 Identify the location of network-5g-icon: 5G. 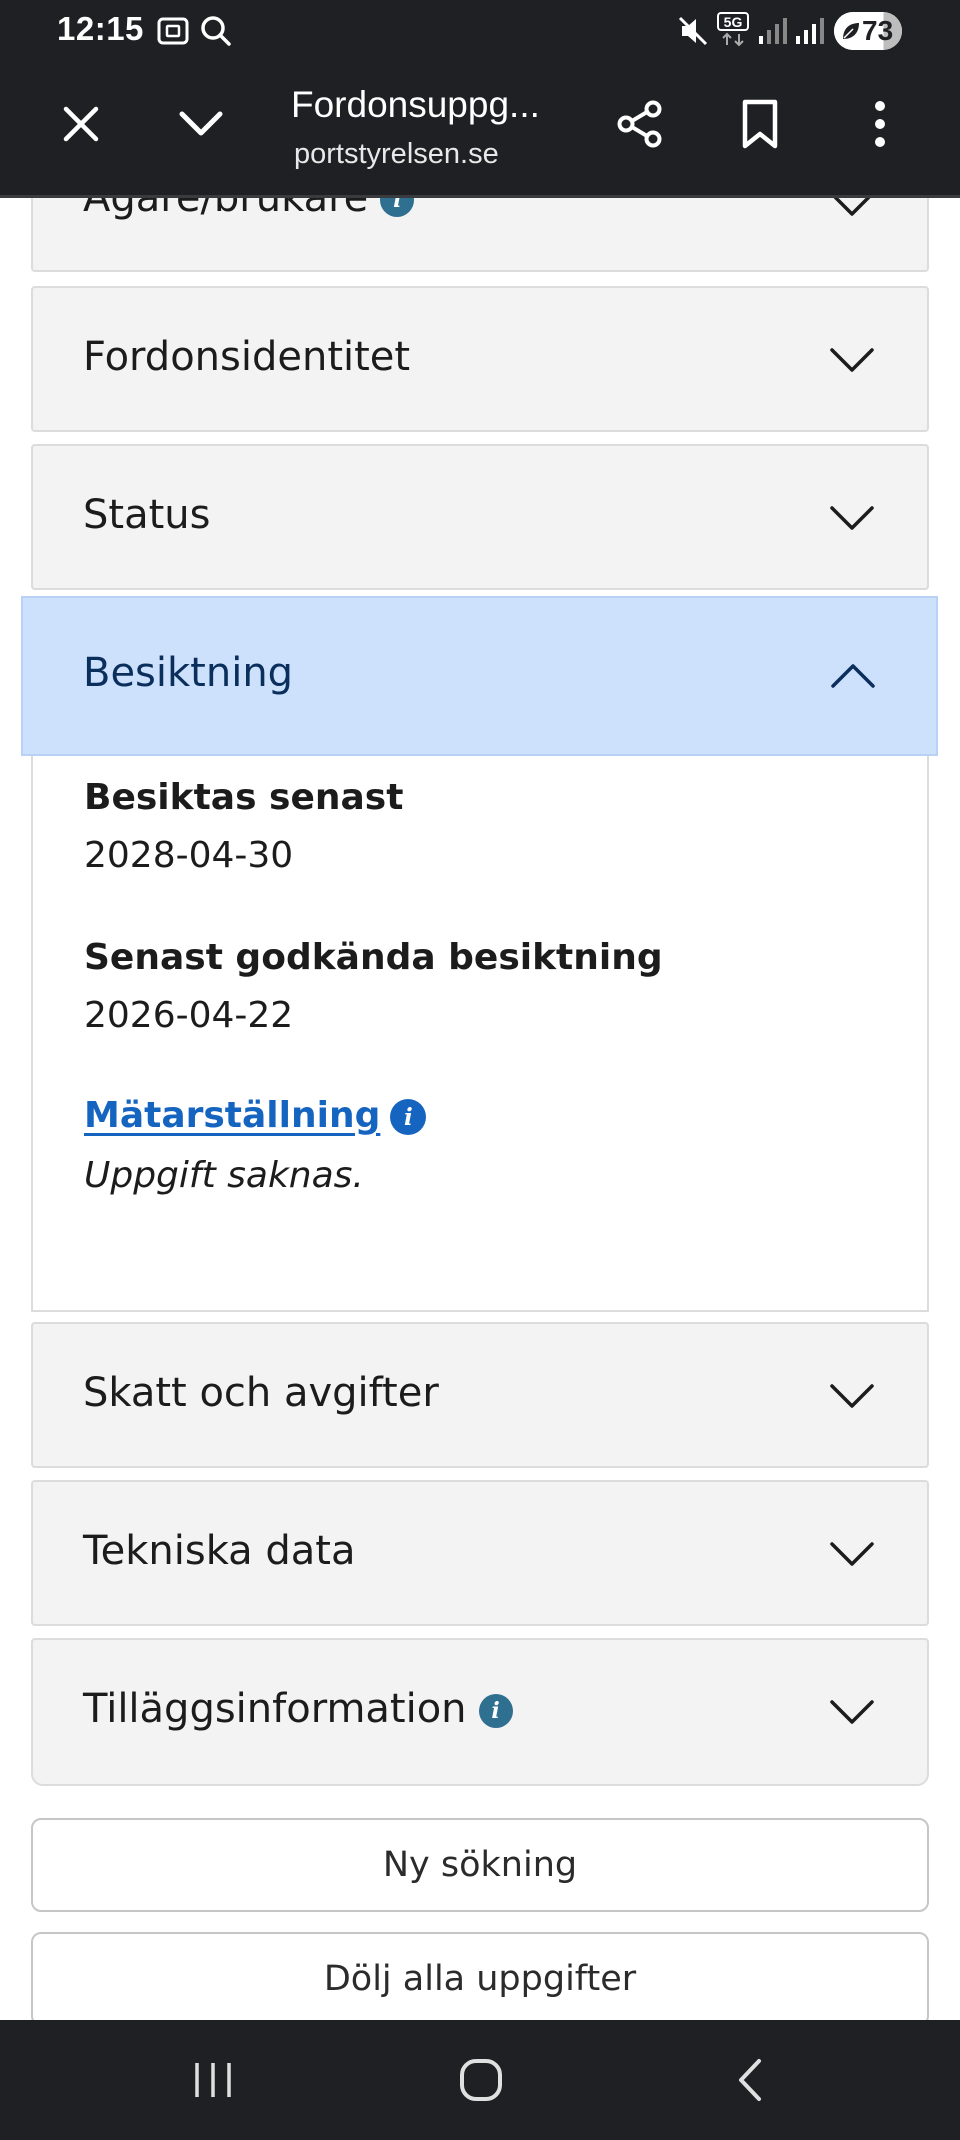
(735, 32).